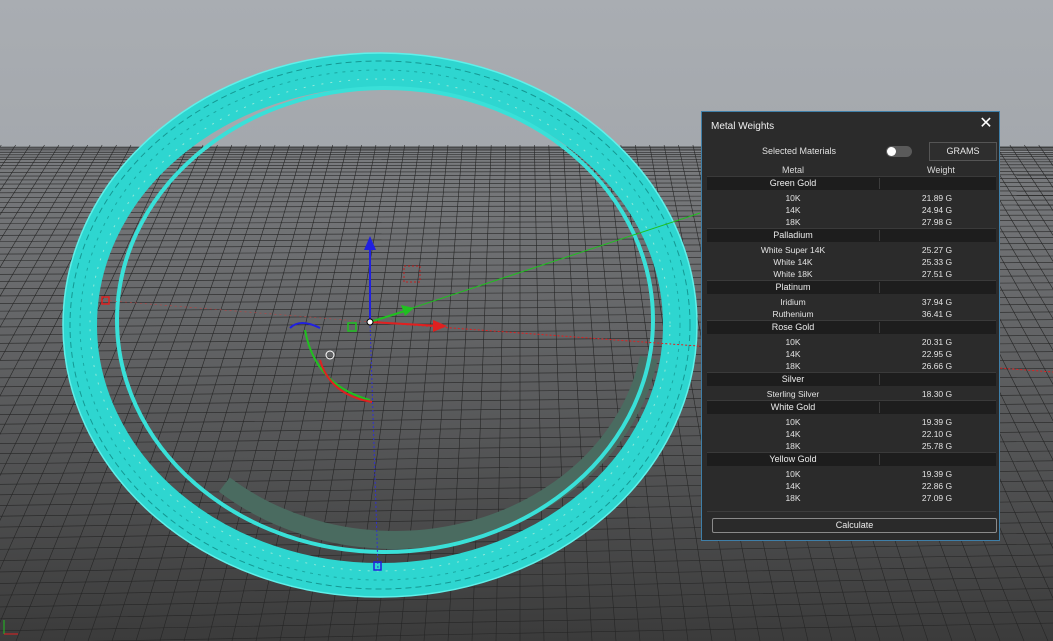 The image size is (1053, 641). What do you see at coordinates (851, 459) in the screenshot?
I see `group-header: Yellow Gold` at bounding box center [851, 459].